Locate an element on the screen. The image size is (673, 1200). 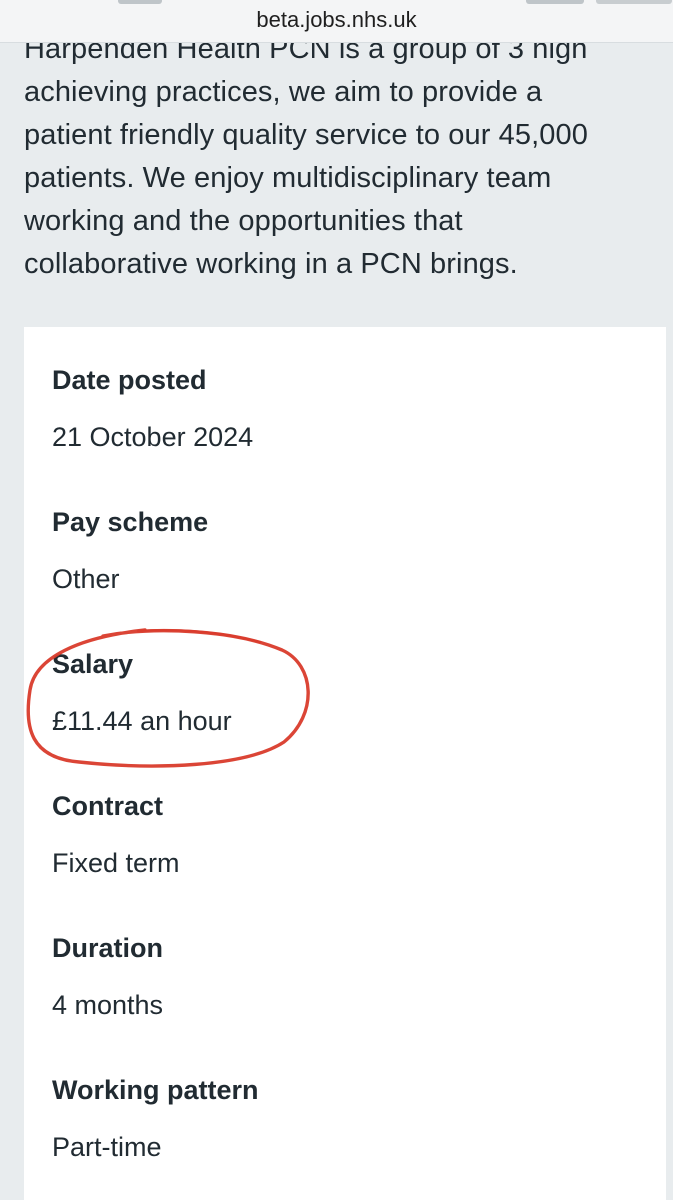
detail-item-salary: Salary £11.44 an hour is located at coordinates (332, 692).